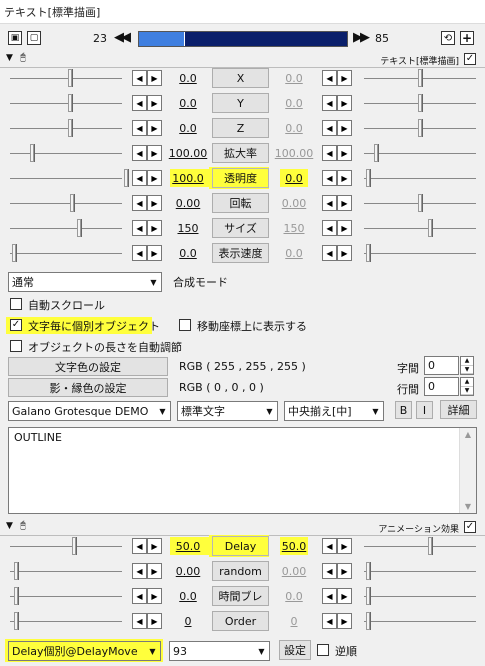  What do you see at coordinates (16, 346) in the screenshot?
I see `auto-length-checkbox` at bounding box center [16, 346].